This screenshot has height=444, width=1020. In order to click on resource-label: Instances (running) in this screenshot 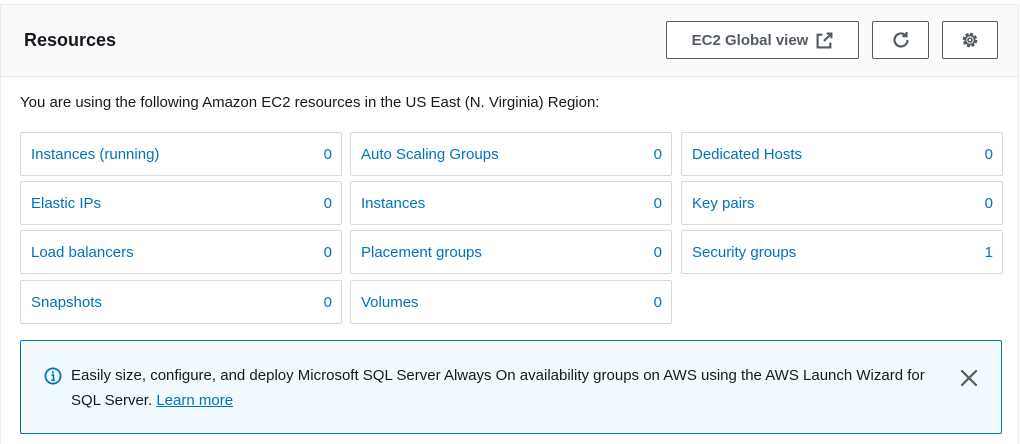, I will do `click(95, 154)`.